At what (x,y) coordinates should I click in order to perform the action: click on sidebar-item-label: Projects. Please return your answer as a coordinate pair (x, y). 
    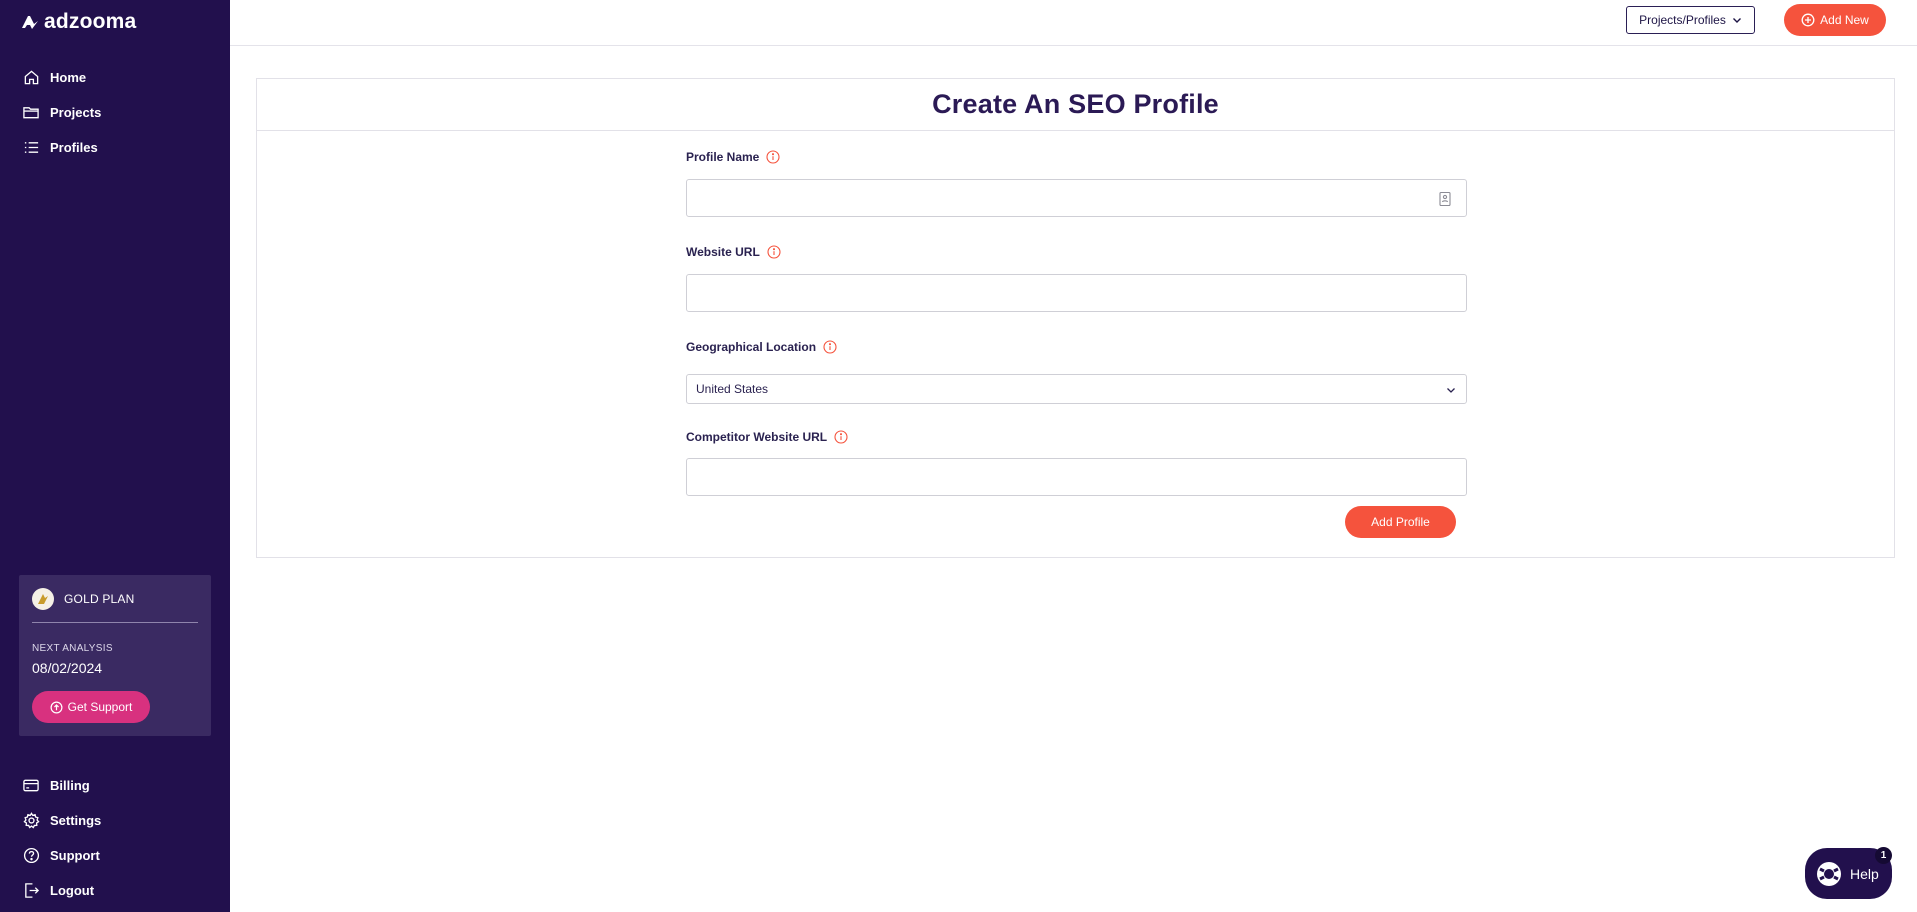
    Looking at the image, I should click on (76, 112).